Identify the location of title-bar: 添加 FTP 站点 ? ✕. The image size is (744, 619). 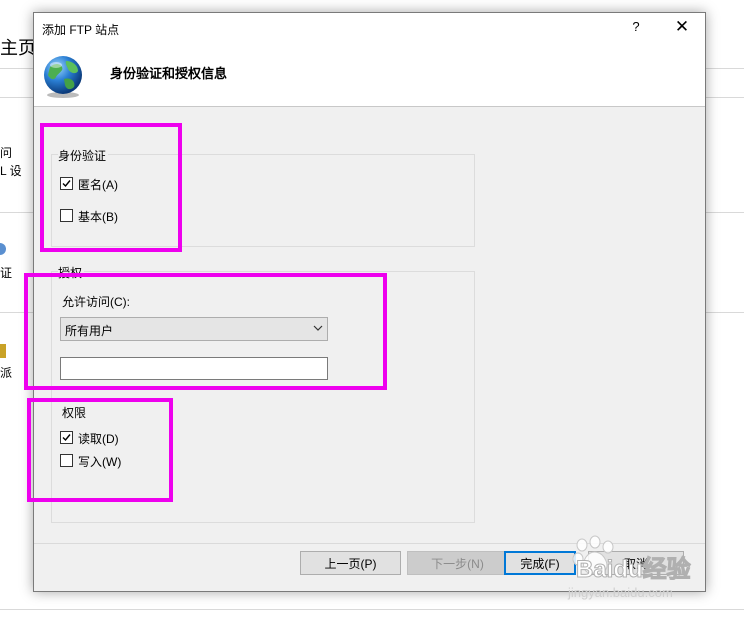
(369, 28).